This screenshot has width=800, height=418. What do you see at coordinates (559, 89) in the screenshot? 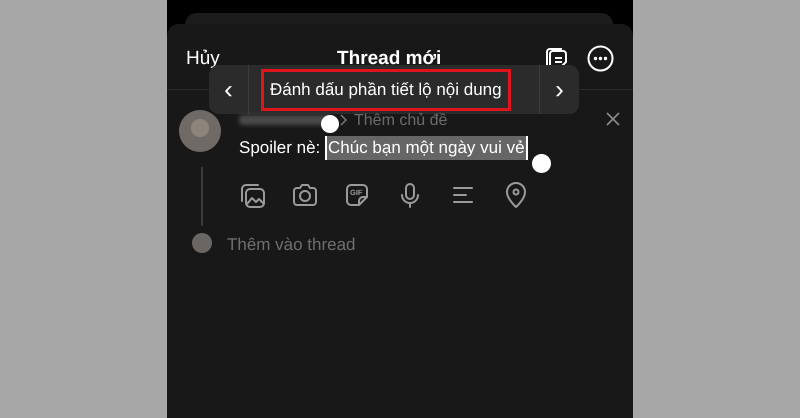
I see `next-button: ›` at bounding box center [559, 89].